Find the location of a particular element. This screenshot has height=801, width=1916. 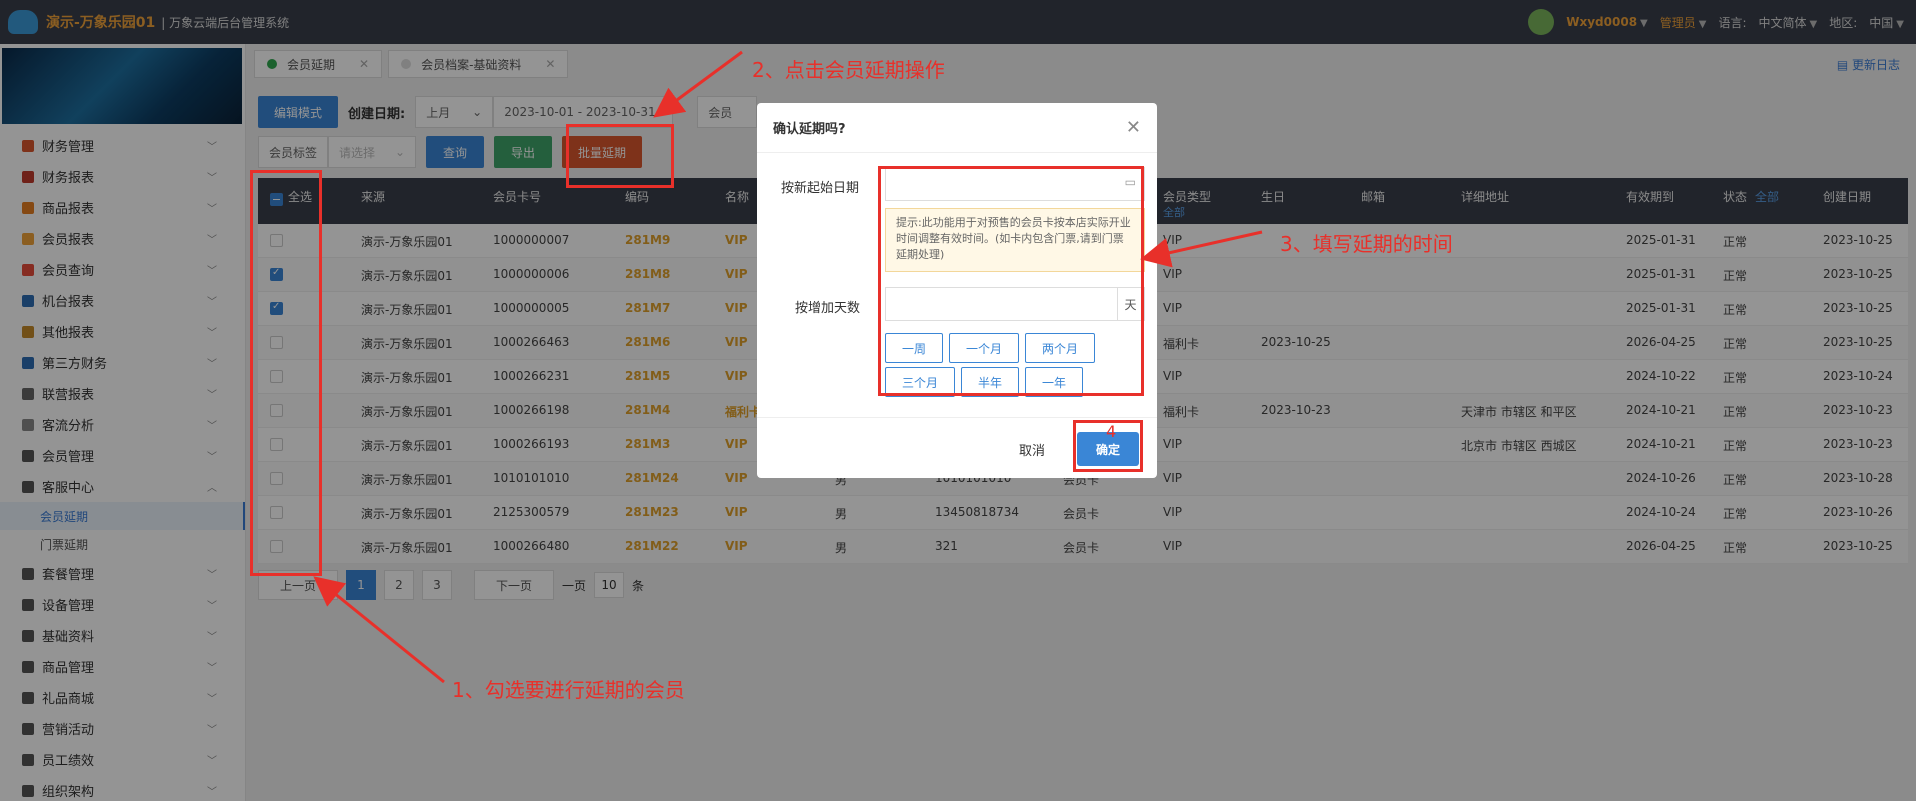

annotation-step1: 1、勾选要进行延期的会员 is located at coordinates (568, 690).